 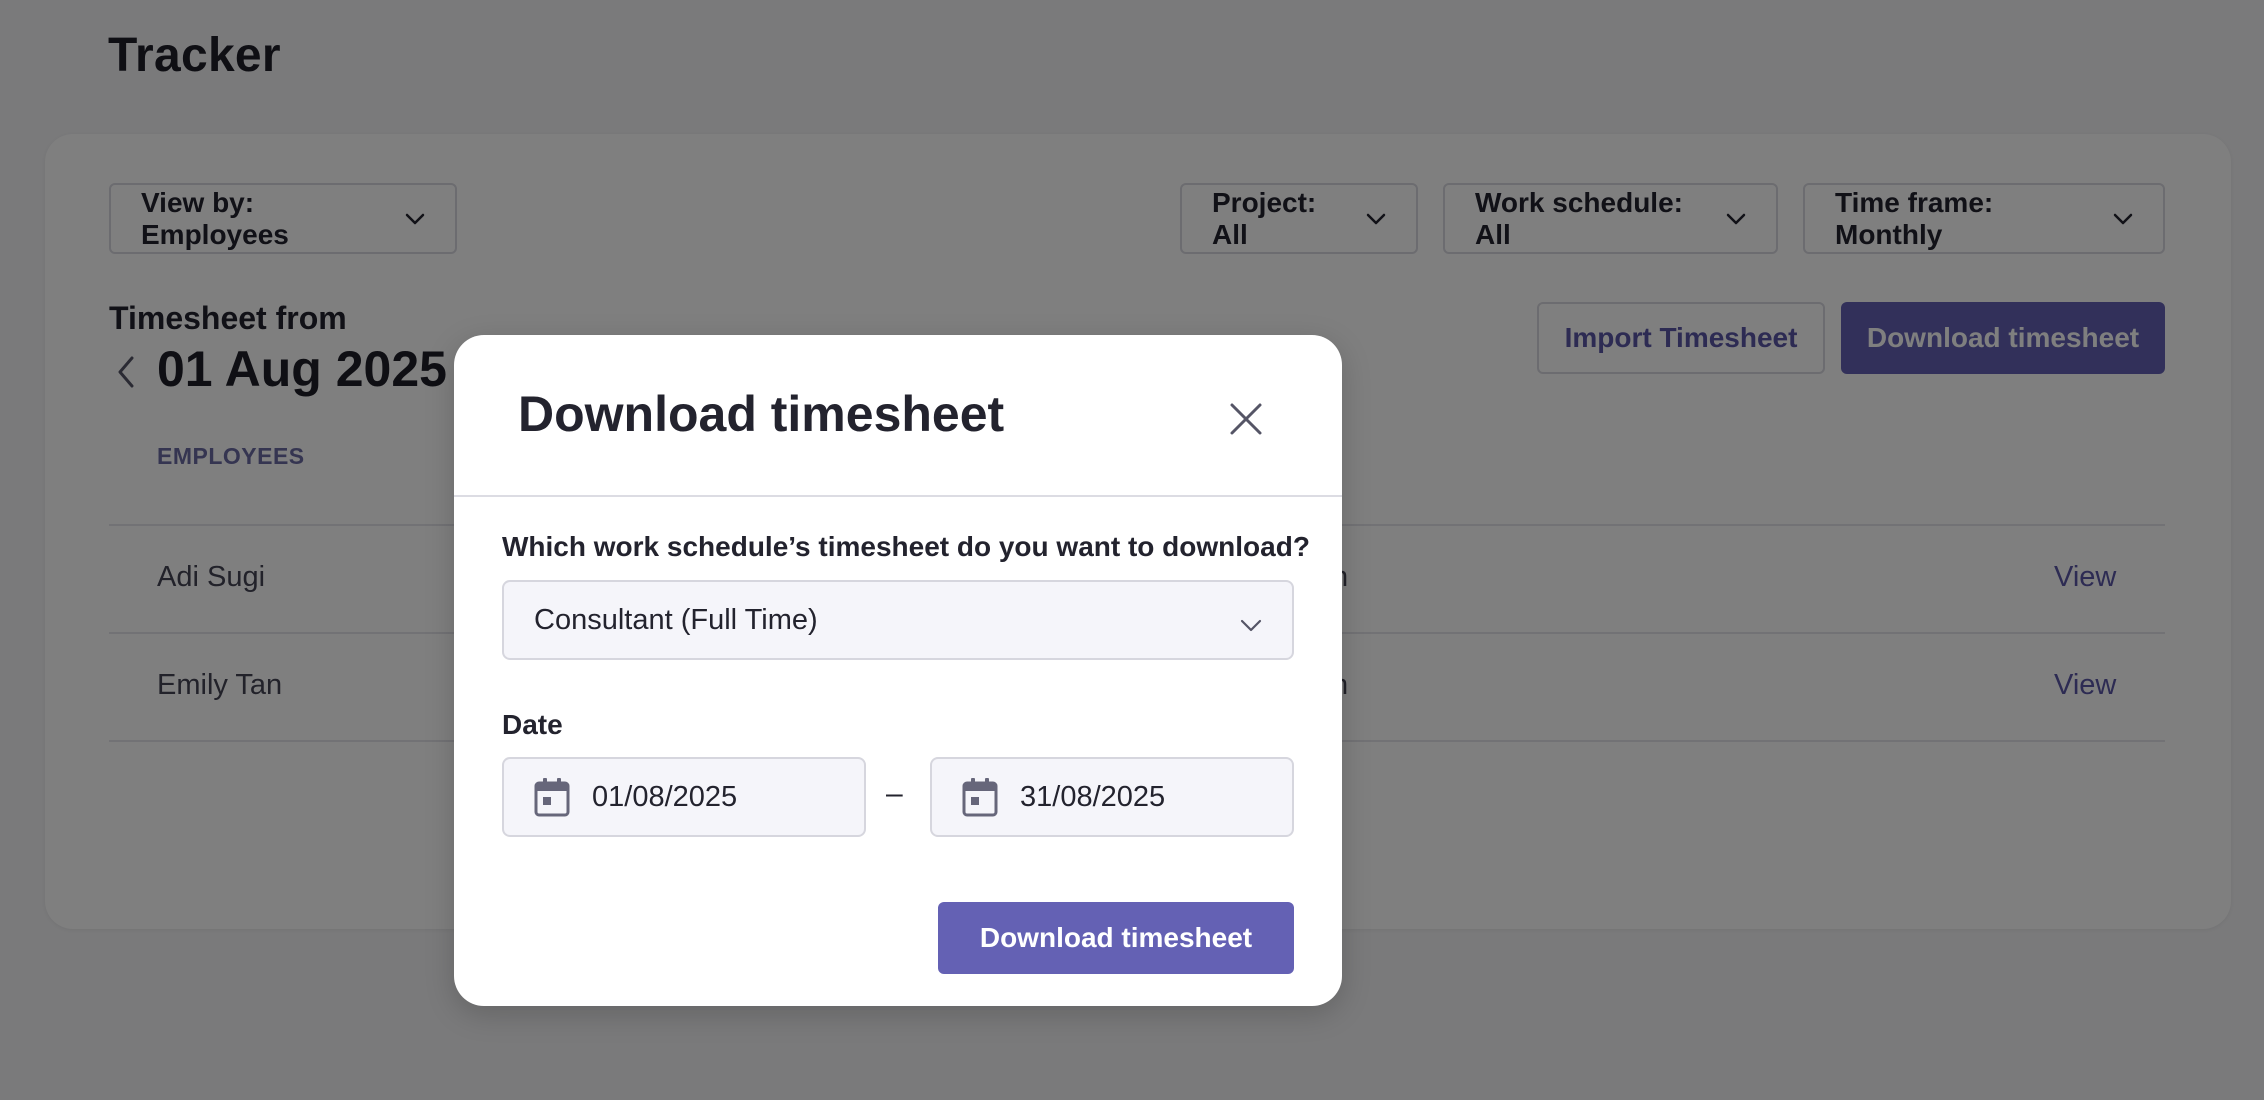 I want to click on chevron-down-icon, so click(x=1251, y=624).